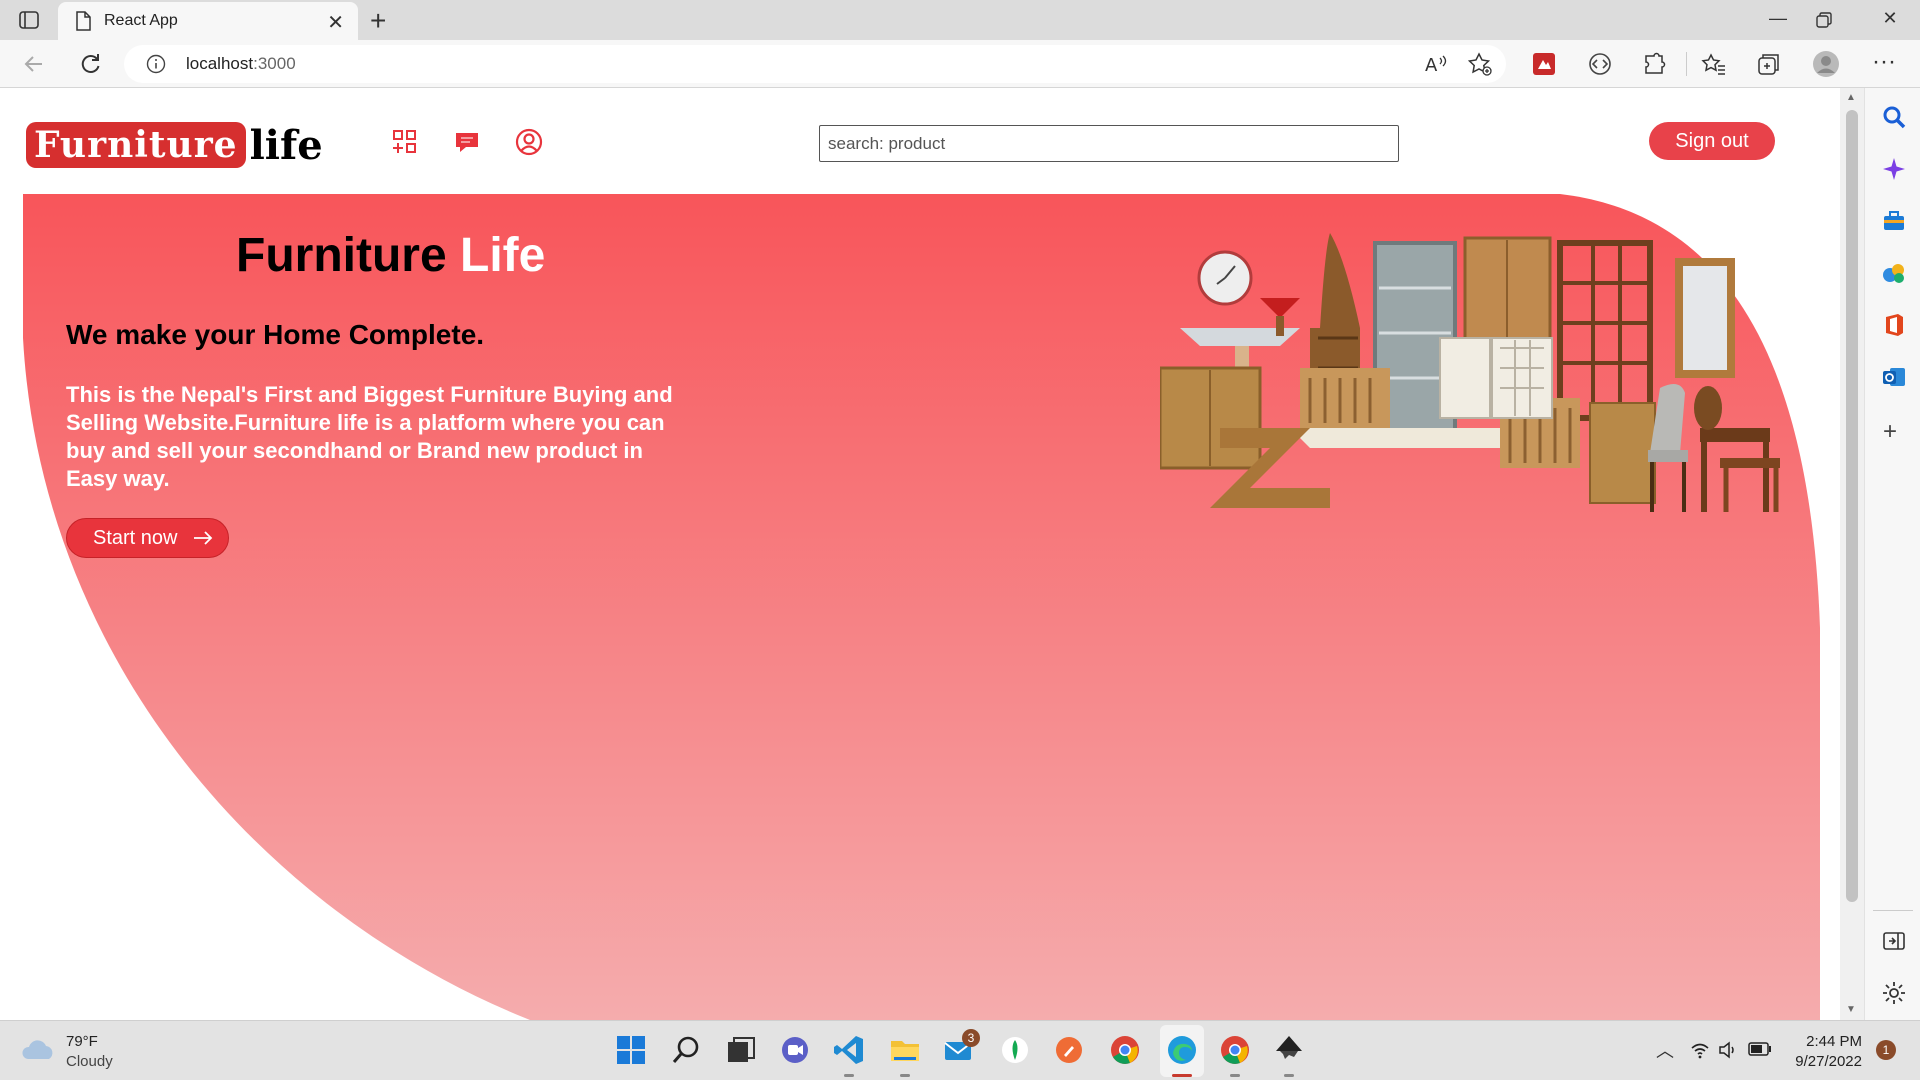  Describe the element at coordinates (1480, 64) in the screenshot. I see `add-favorite-icon` at that location.